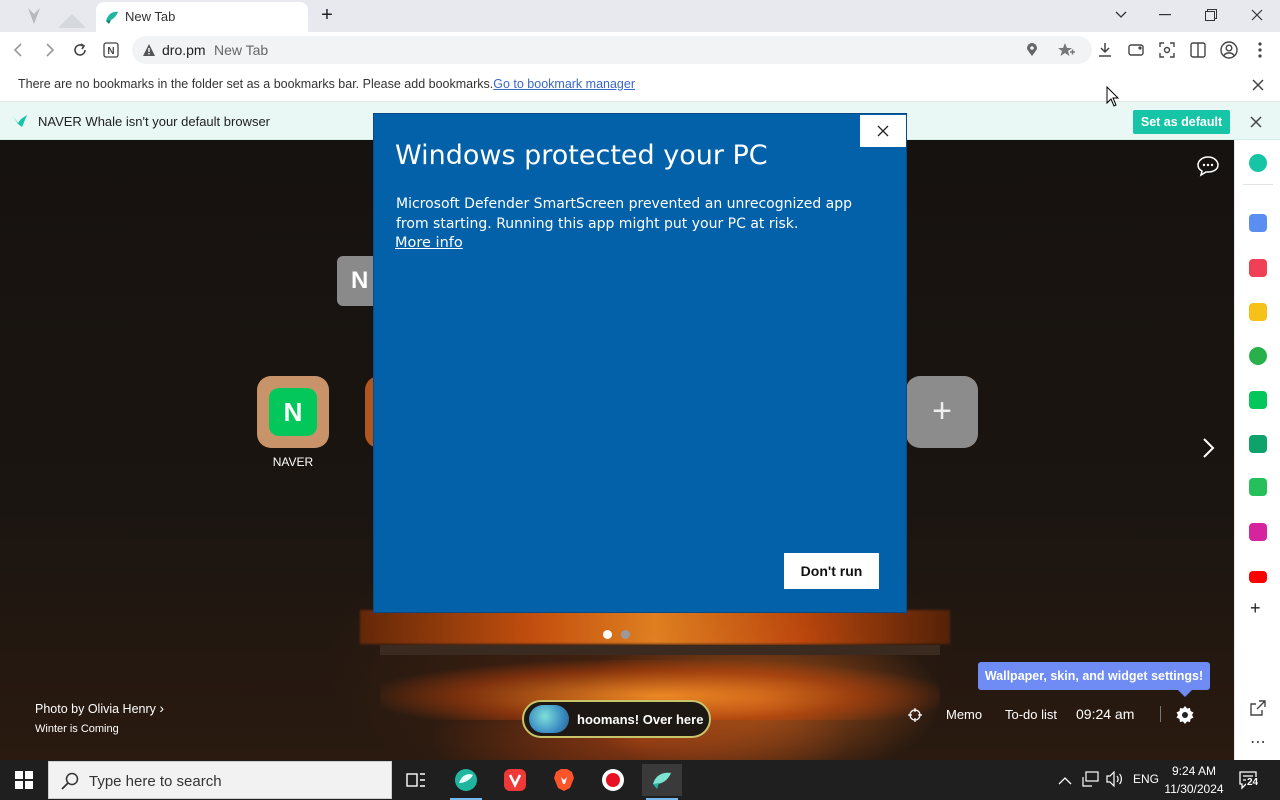 The width and height of the screenshot is (1280, 800). Describe the element at coordinates (1113, 96) in the screenshot. I see `mouse-cursor-icon` at that location.